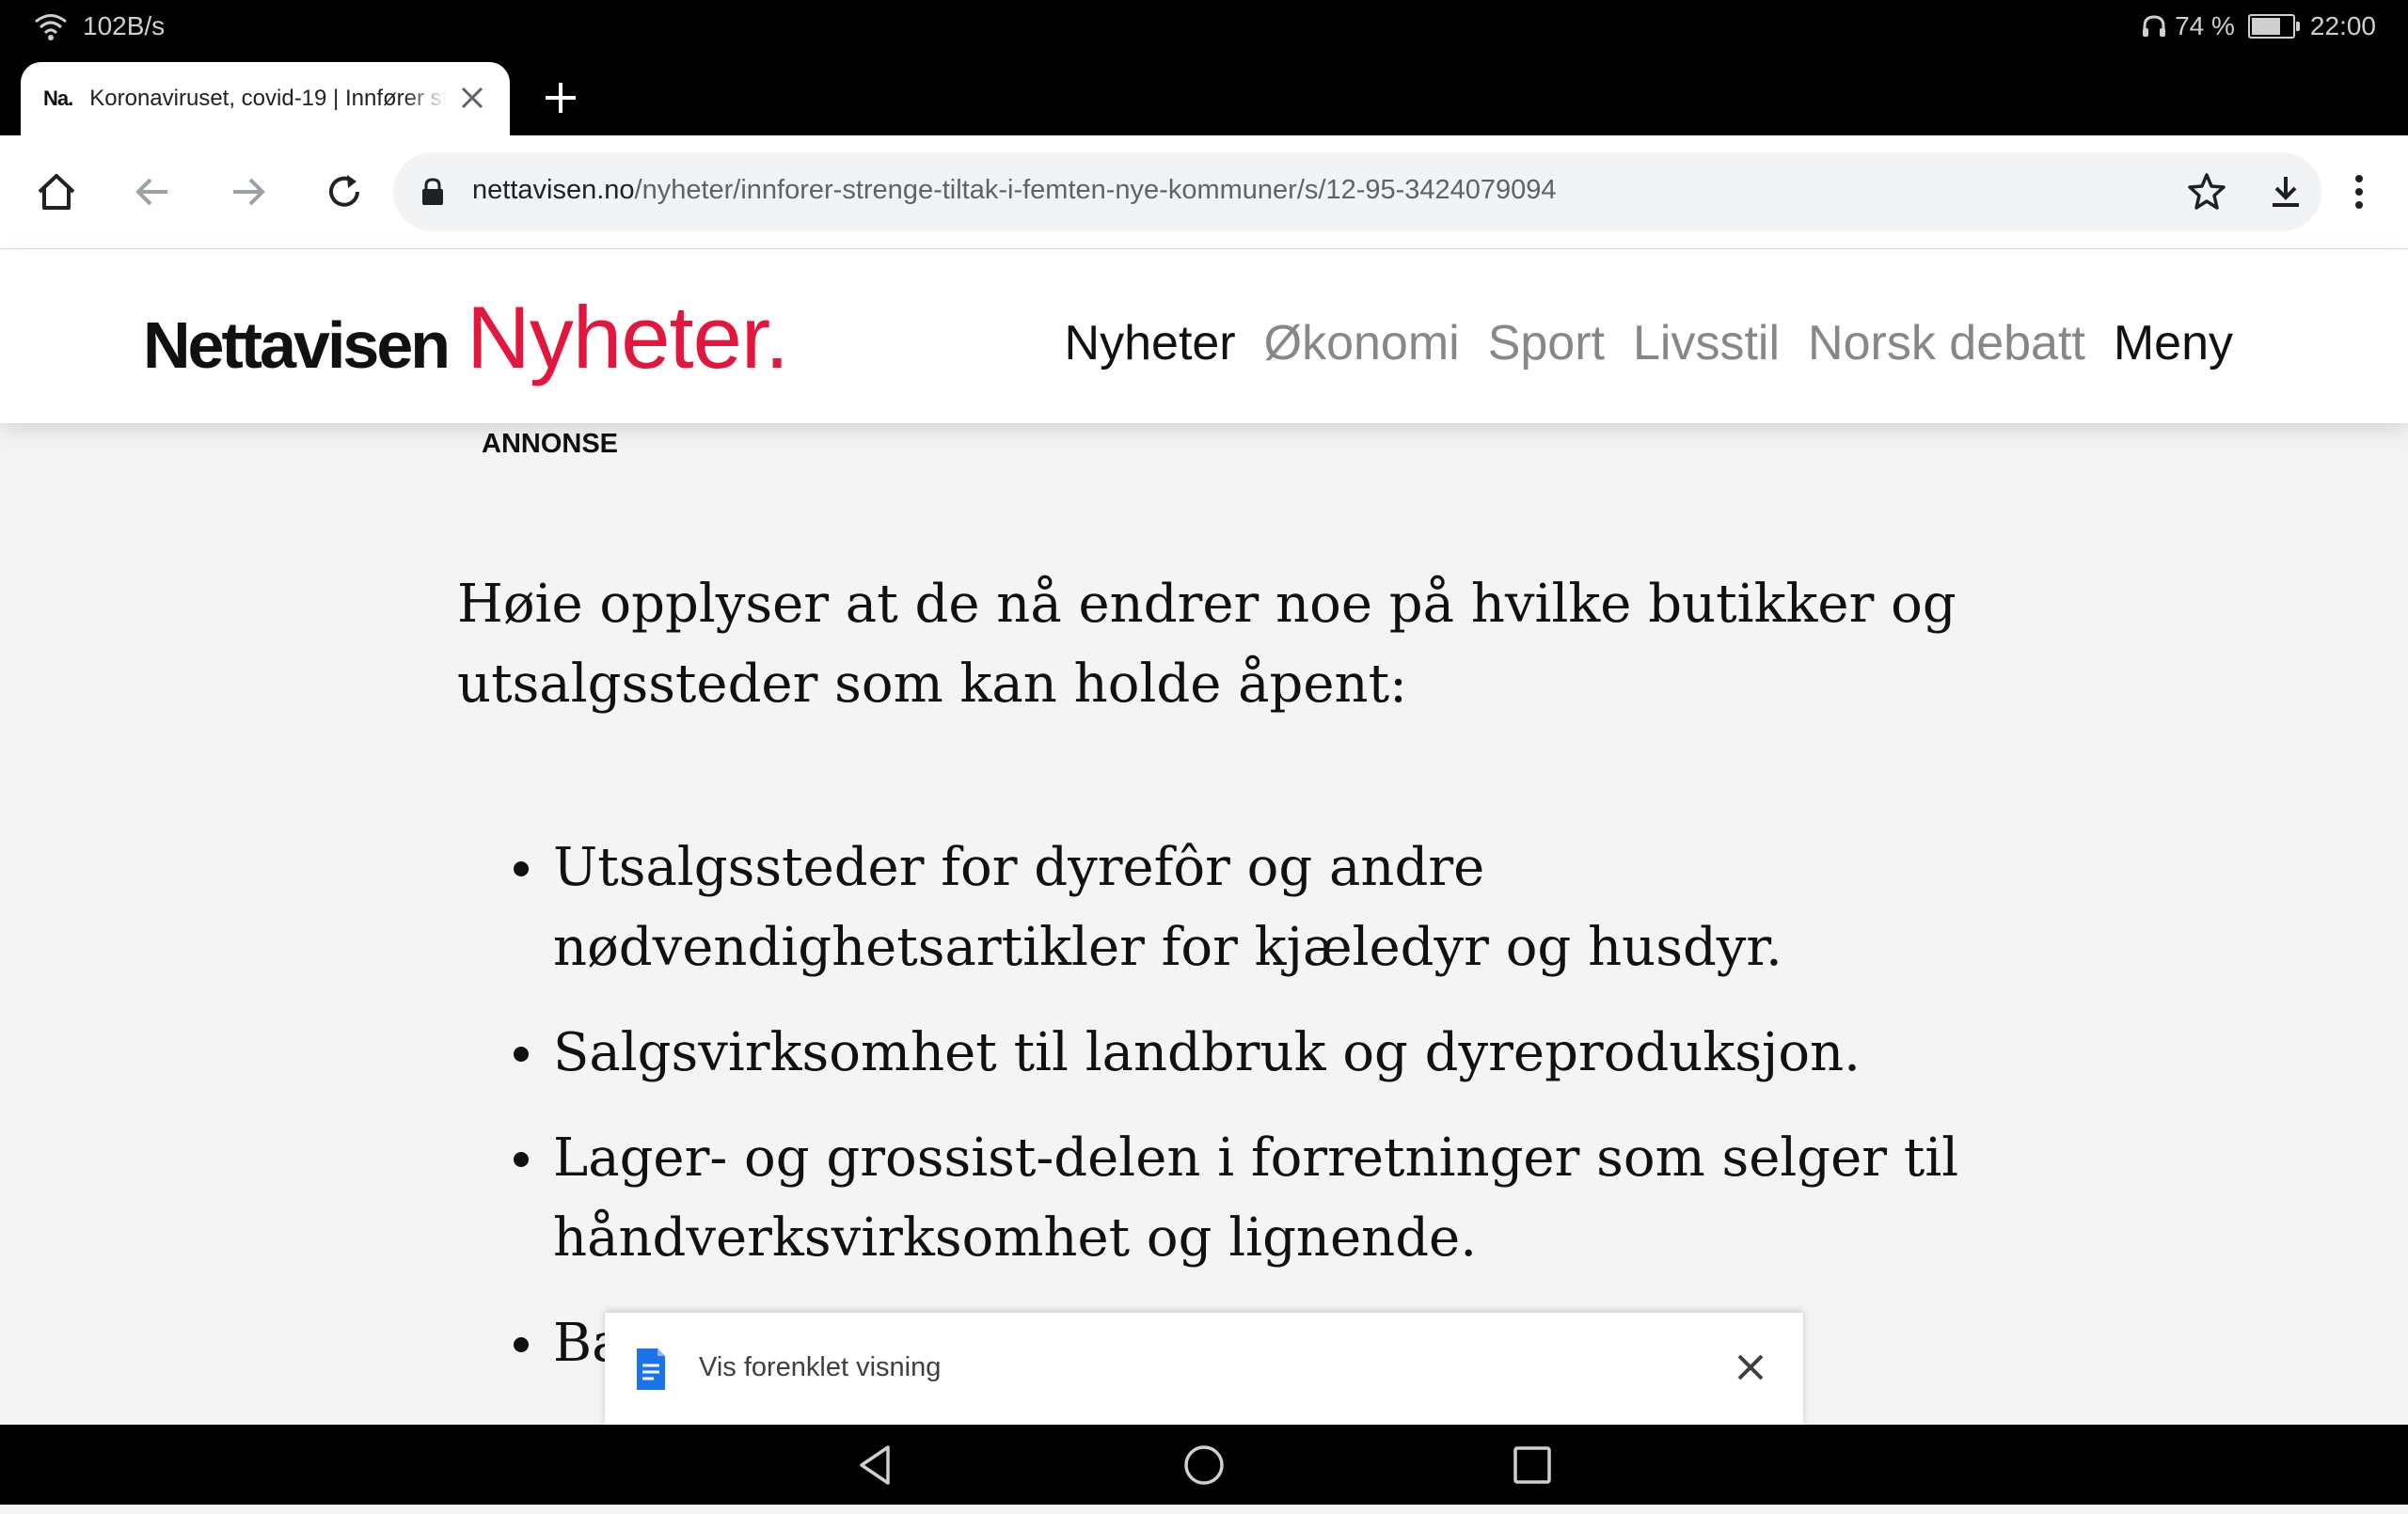 The image size is (2408, 1514). Describe the element at coordinates (58, 99) in the screenshot. I see `site-favicon: Na.` at that location.